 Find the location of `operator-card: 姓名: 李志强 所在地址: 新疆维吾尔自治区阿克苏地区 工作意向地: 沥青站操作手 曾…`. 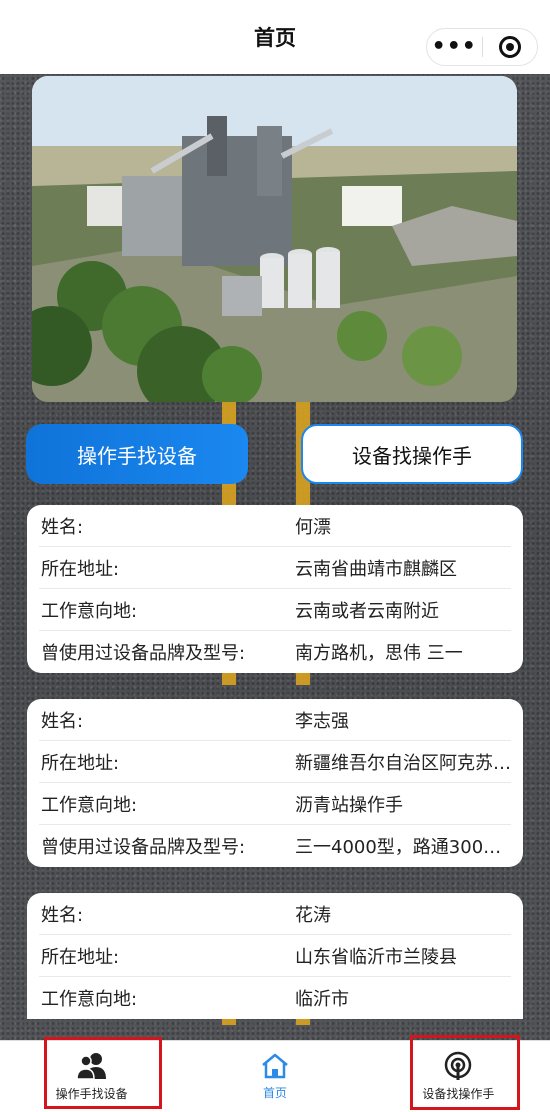

operator-card: 姓名: 李志强 所在地址: 新疆维吾尔自治区阿克苏地区 工作意向地: 沥青站操作手 曾… is located at coordinates (275, 783).